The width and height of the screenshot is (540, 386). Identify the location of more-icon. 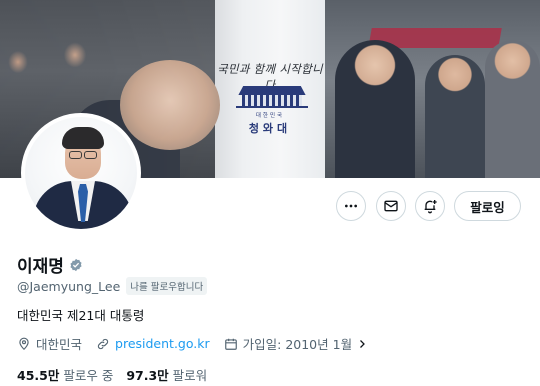
(351, 206).